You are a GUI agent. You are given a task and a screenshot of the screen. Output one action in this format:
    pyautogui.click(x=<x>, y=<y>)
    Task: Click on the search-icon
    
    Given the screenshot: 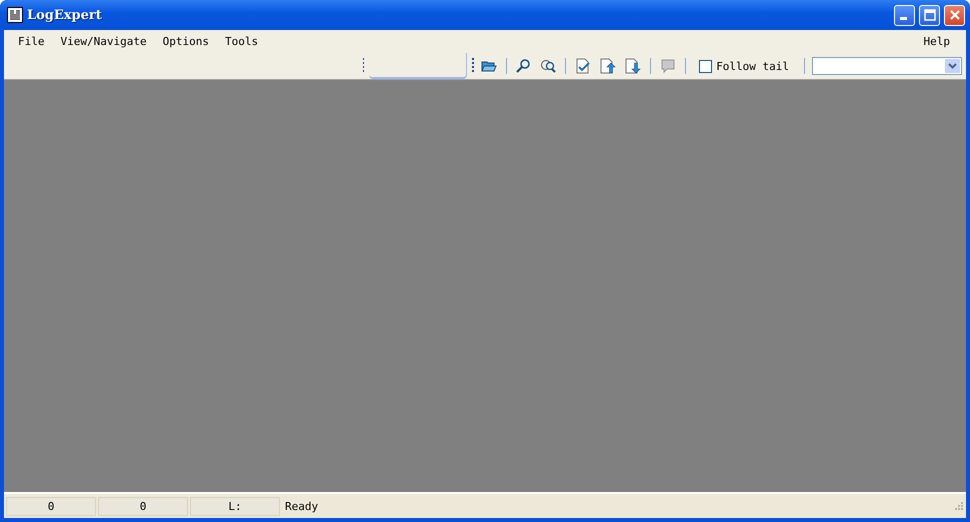 What is the action you would take?
    pyautogui.click(x=523, y=66)
    